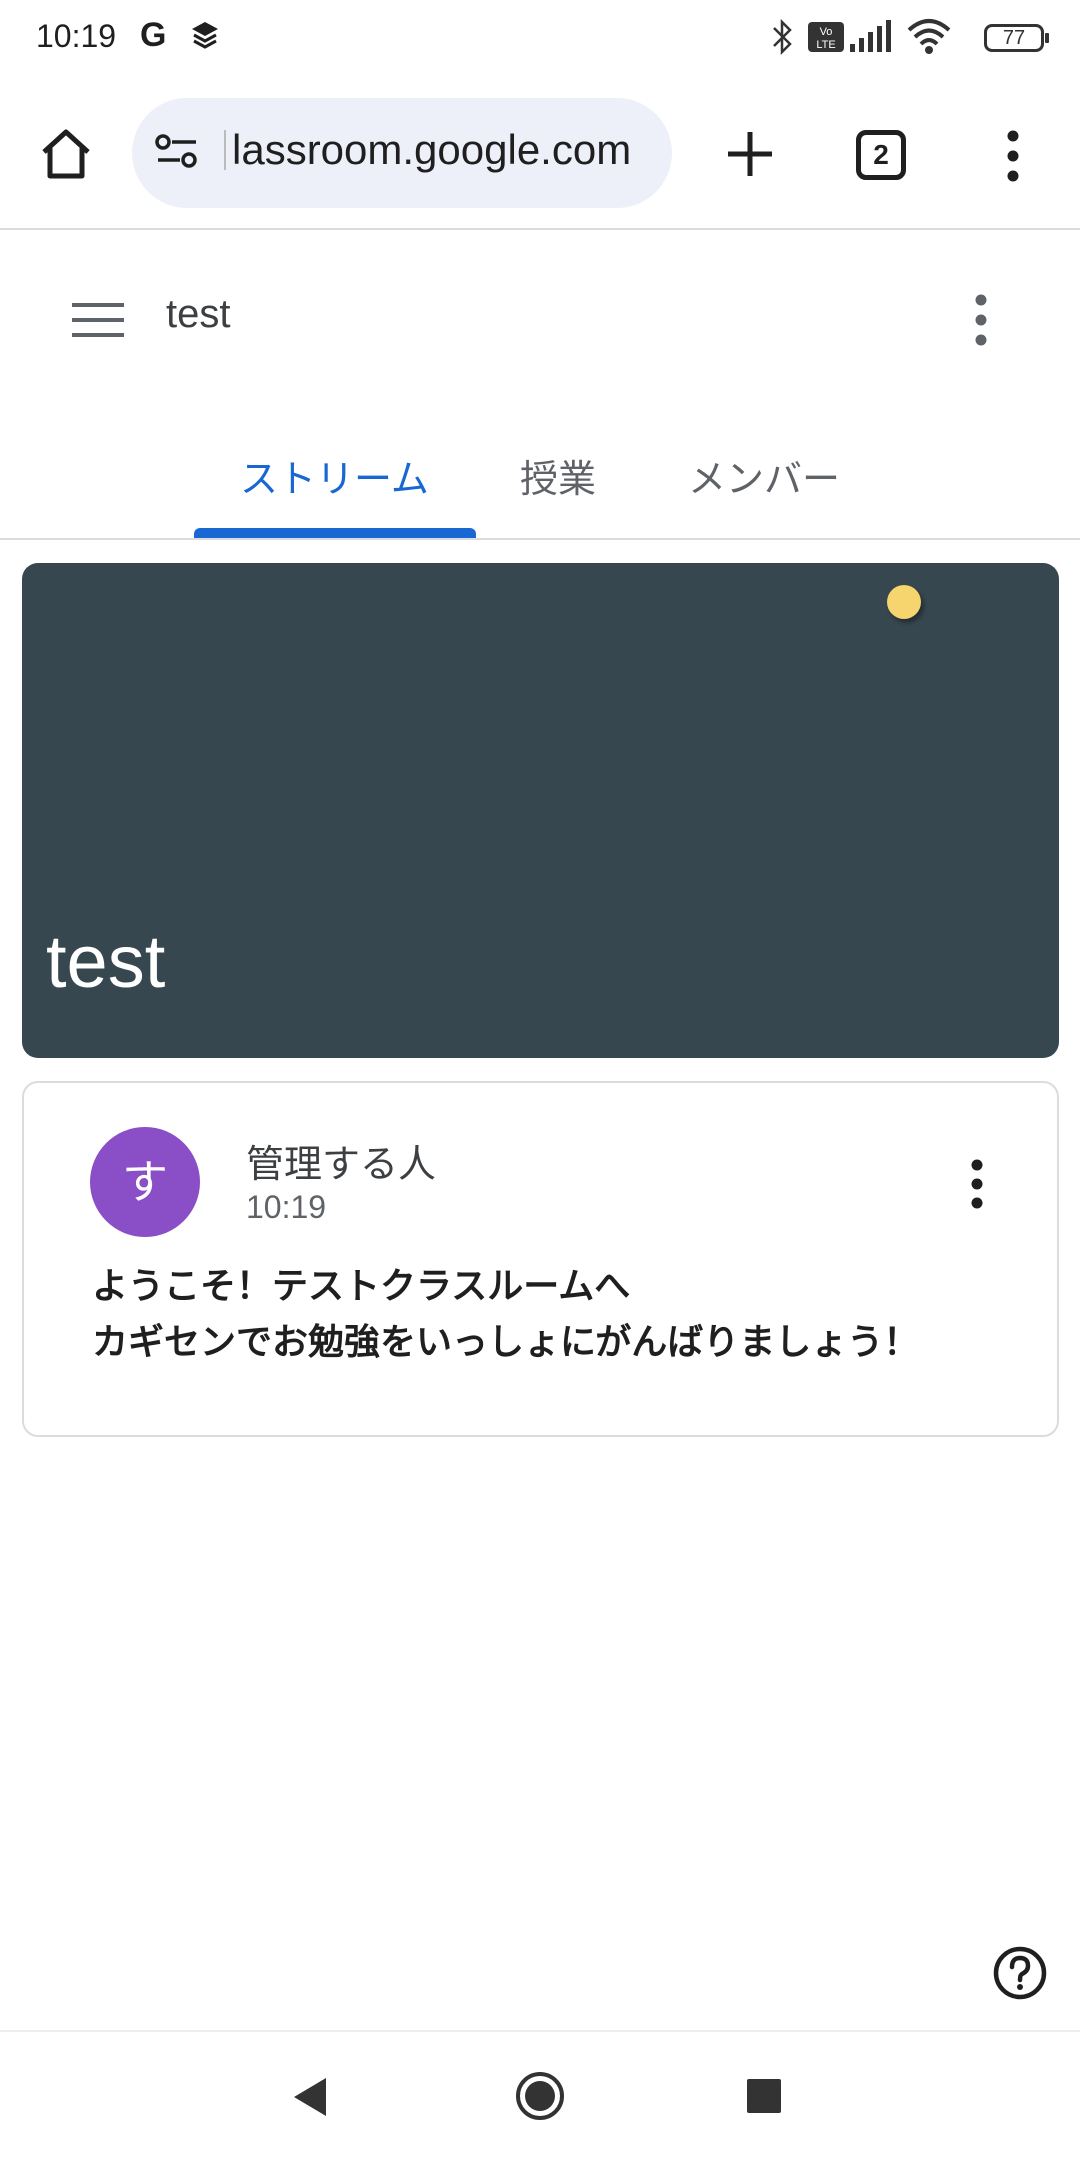 This screenshot has width=1080, height=2160. What do you see at coordinates (764, 475) in the screenshot?
I see `tab-people: メンバー` at bounding box center [764, 475].